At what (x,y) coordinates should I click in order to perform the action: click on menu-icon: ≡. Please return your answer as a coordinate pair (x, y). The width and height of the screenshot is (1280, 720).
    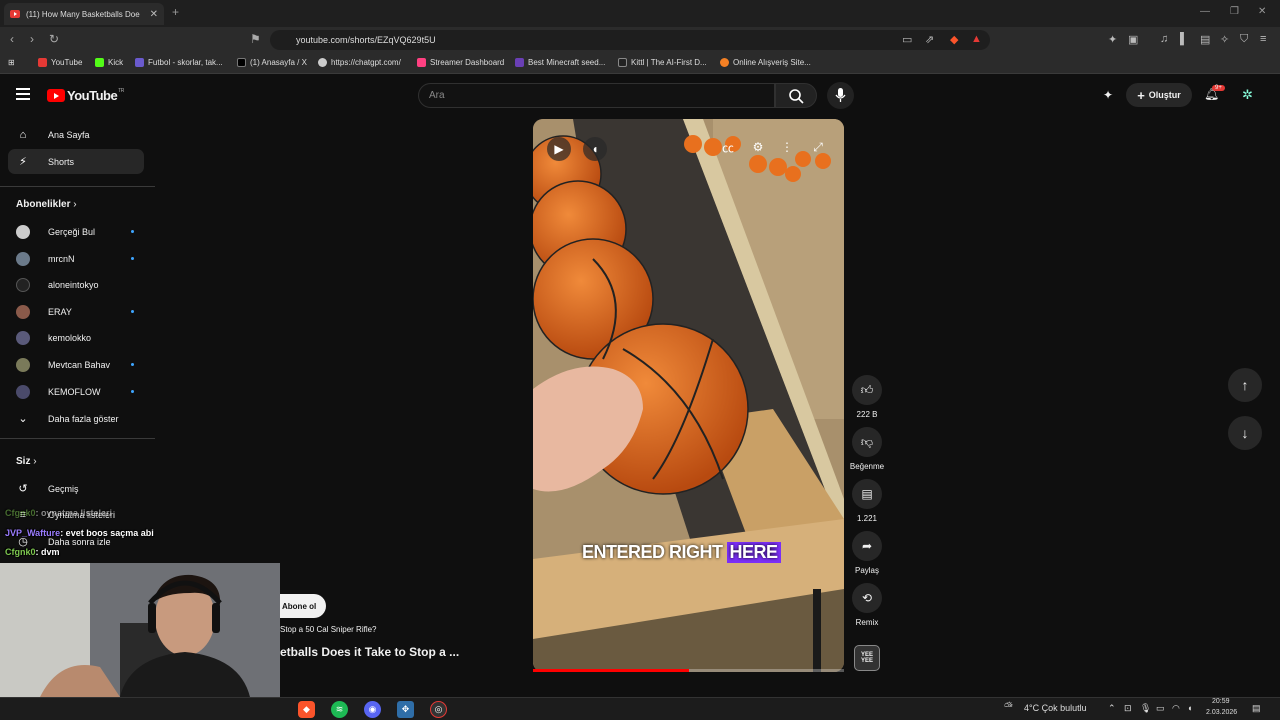
    Looking at the image, I should click on (1263, 39).